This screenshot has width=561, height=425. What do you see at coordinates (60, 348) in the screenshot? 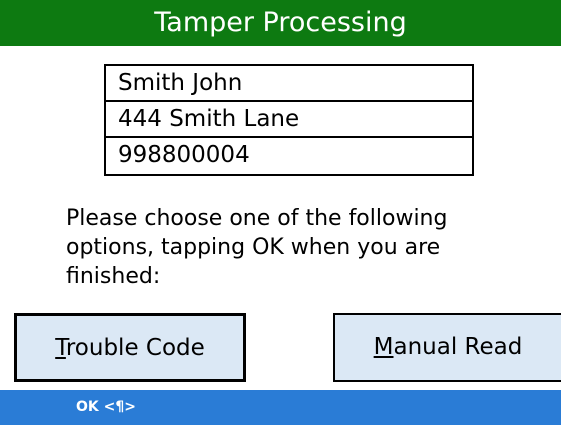
I see `trouble-code-mnemonic: T` at bounding box center [60, 348].